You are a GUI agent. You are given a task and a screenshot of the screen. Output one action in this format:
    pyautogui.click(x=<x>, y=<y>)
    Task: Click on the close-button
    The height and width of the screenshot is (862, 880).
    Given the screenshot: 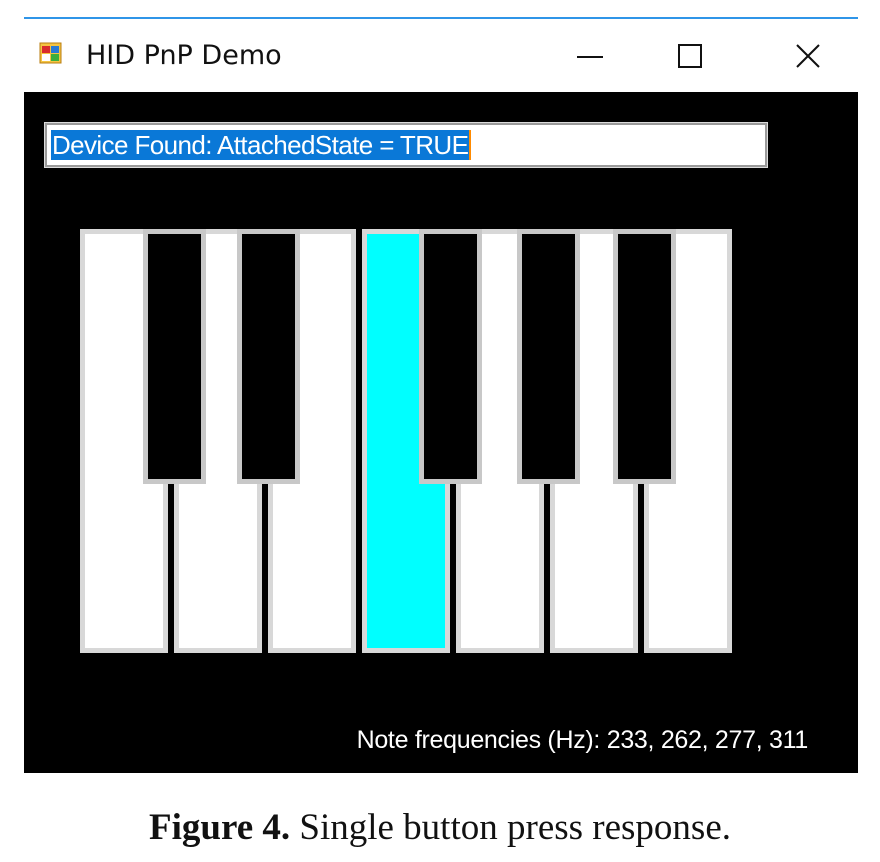 What is the action you would take?
    pyautogui.click(x=808, y=55)
    